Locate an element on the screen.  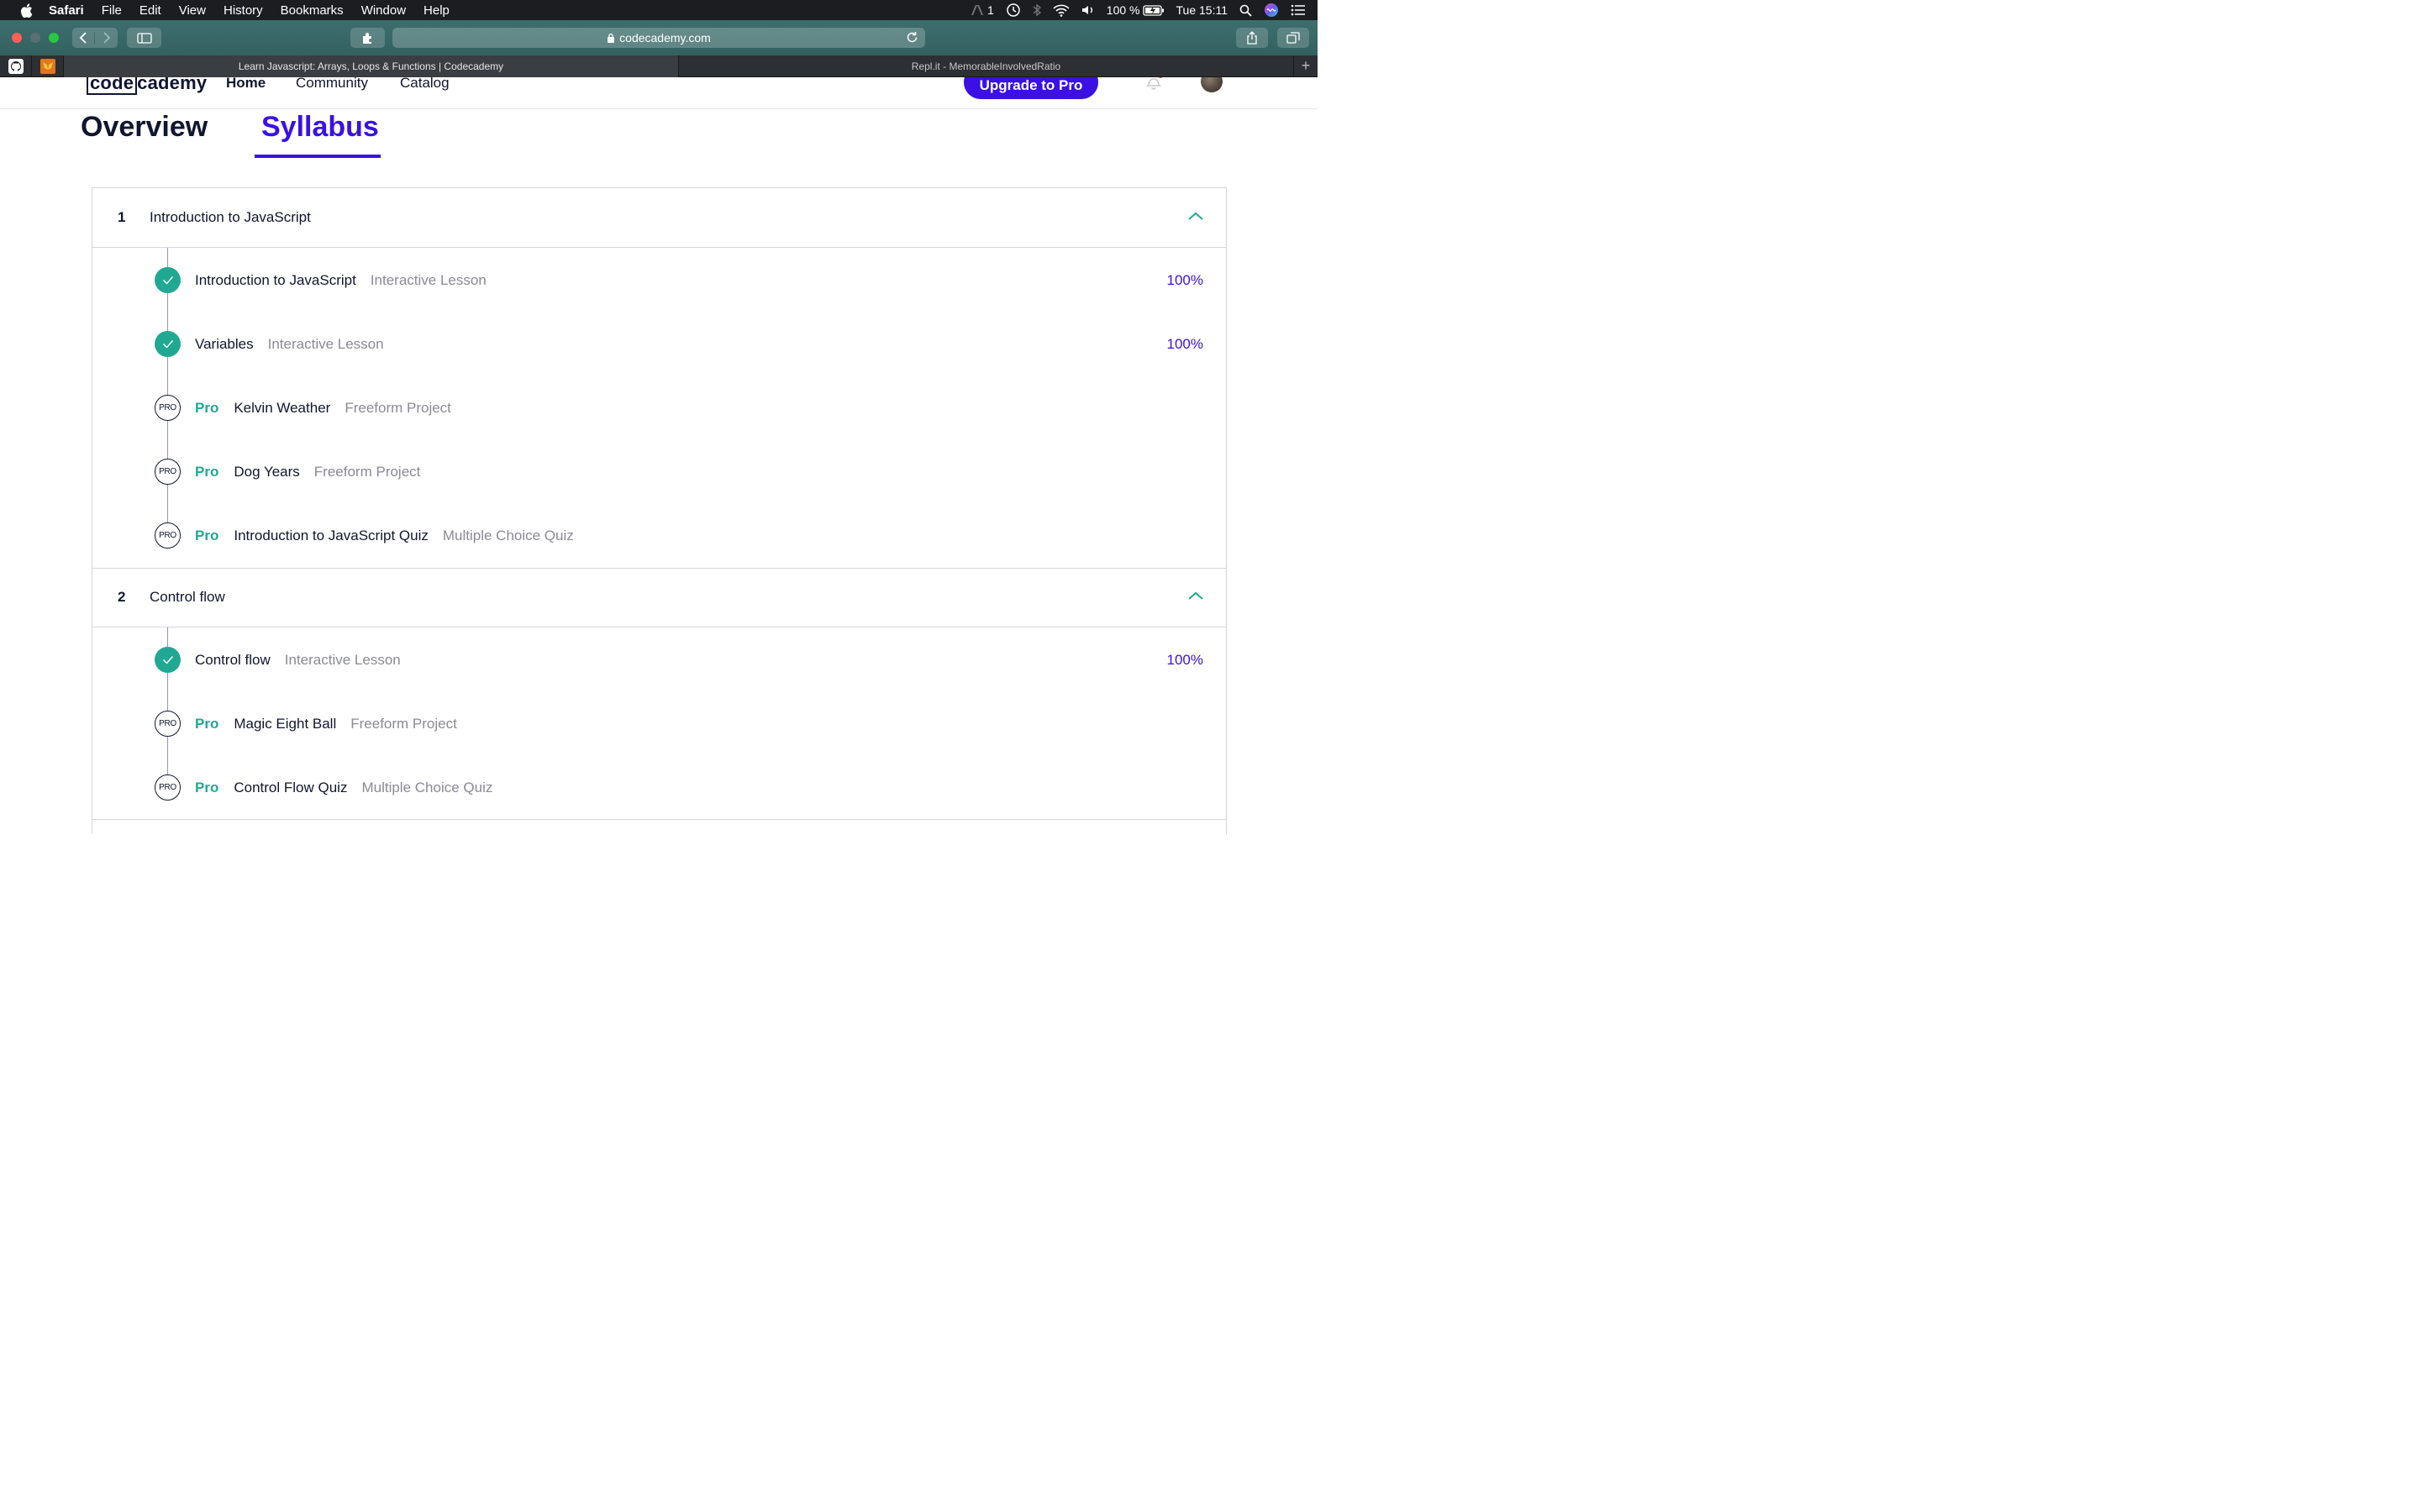
github-icon is located at coordinates (16, 66).